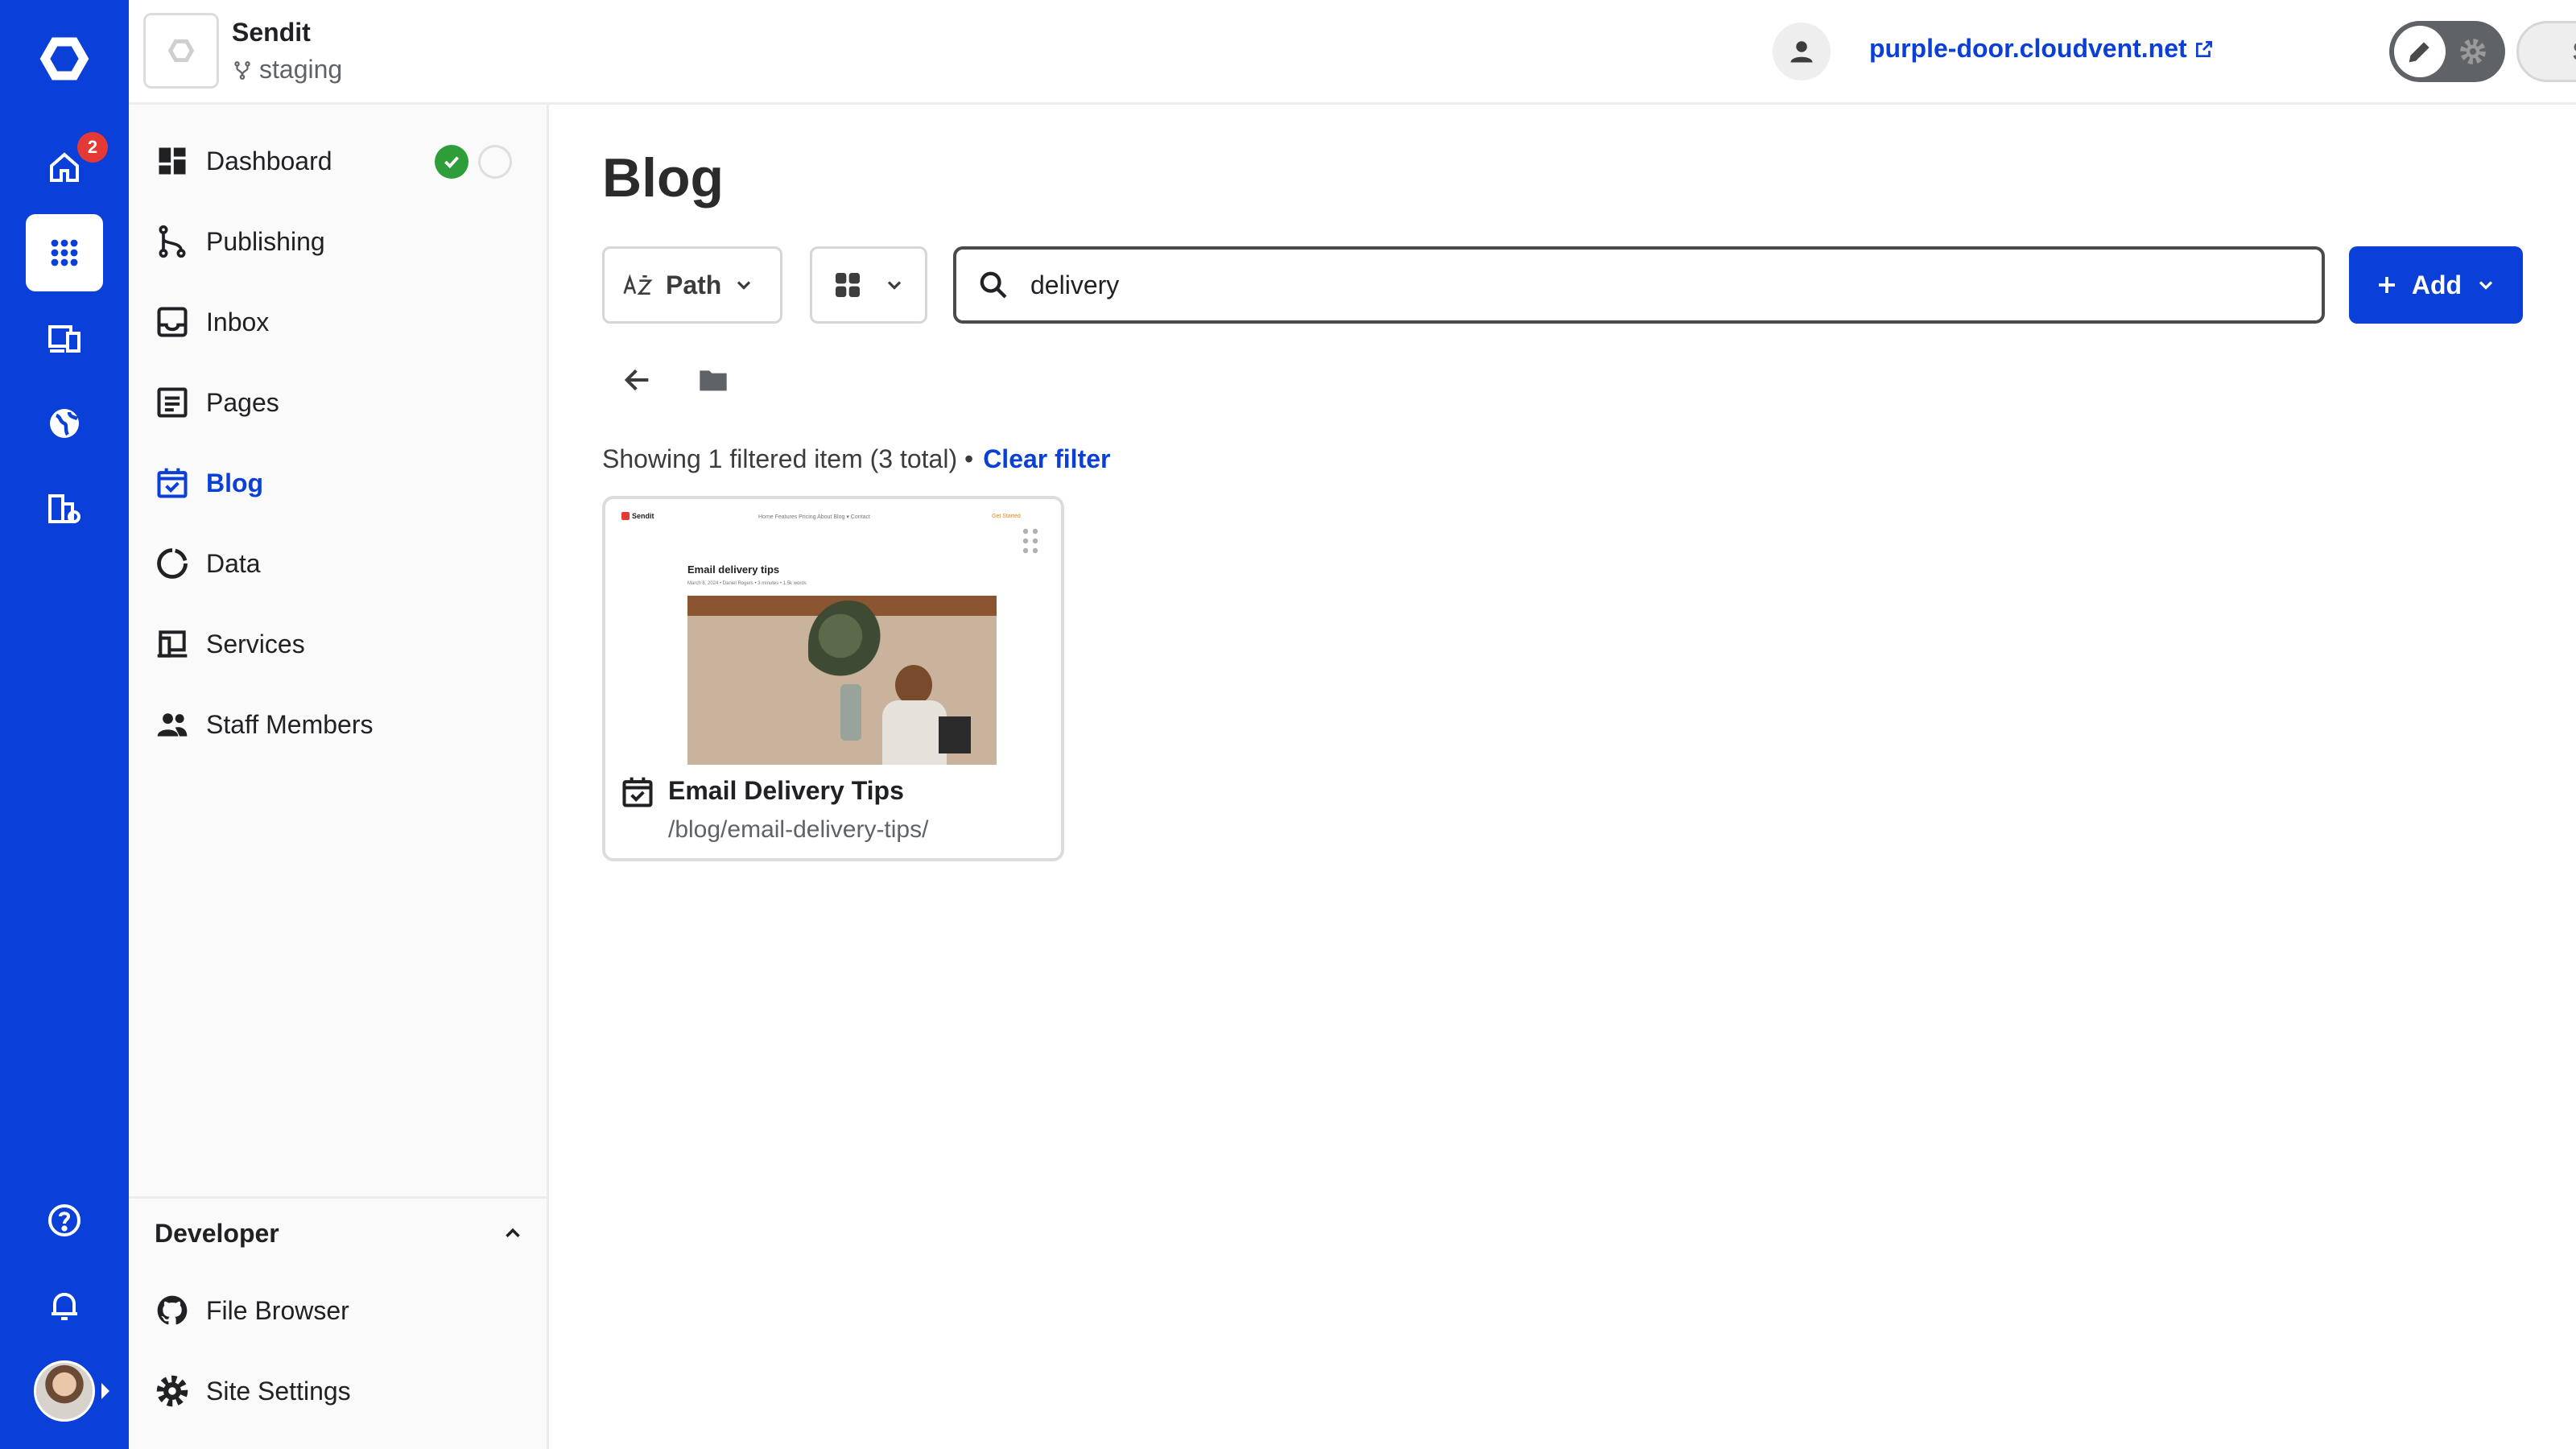 The height and width of the screenshot is (1449, 2576). I want to click on sidebar-item-data: Data, so click(208, 563).